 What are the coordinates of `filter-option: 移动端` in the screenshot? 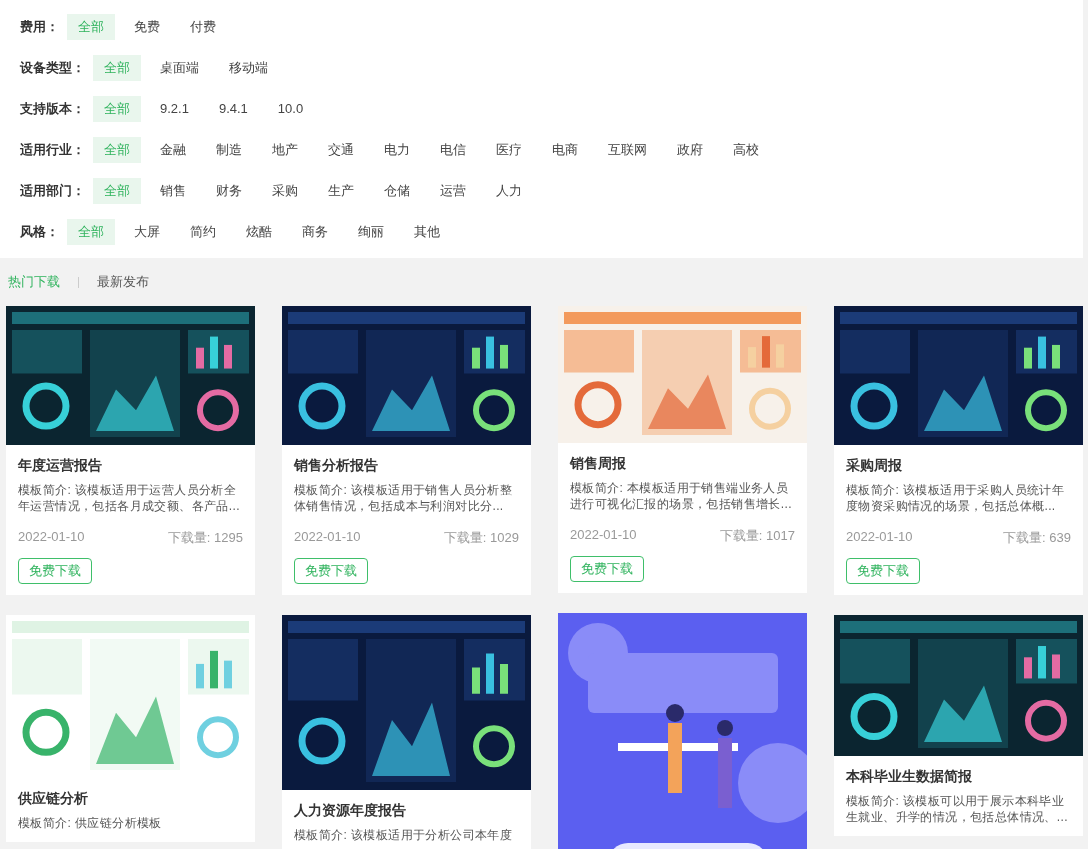 It's located at (248, 67).